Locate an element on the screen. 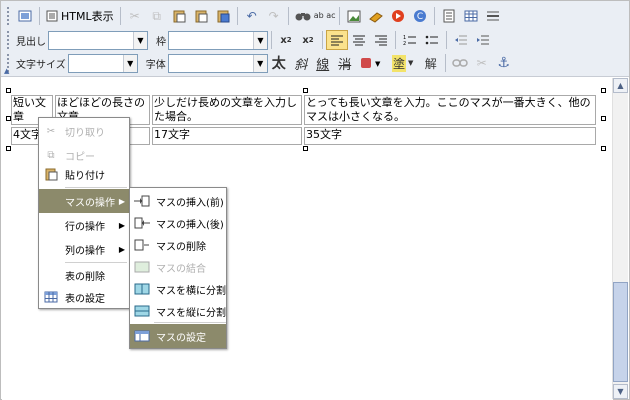  frame-value is located at coordinates (211, 40).